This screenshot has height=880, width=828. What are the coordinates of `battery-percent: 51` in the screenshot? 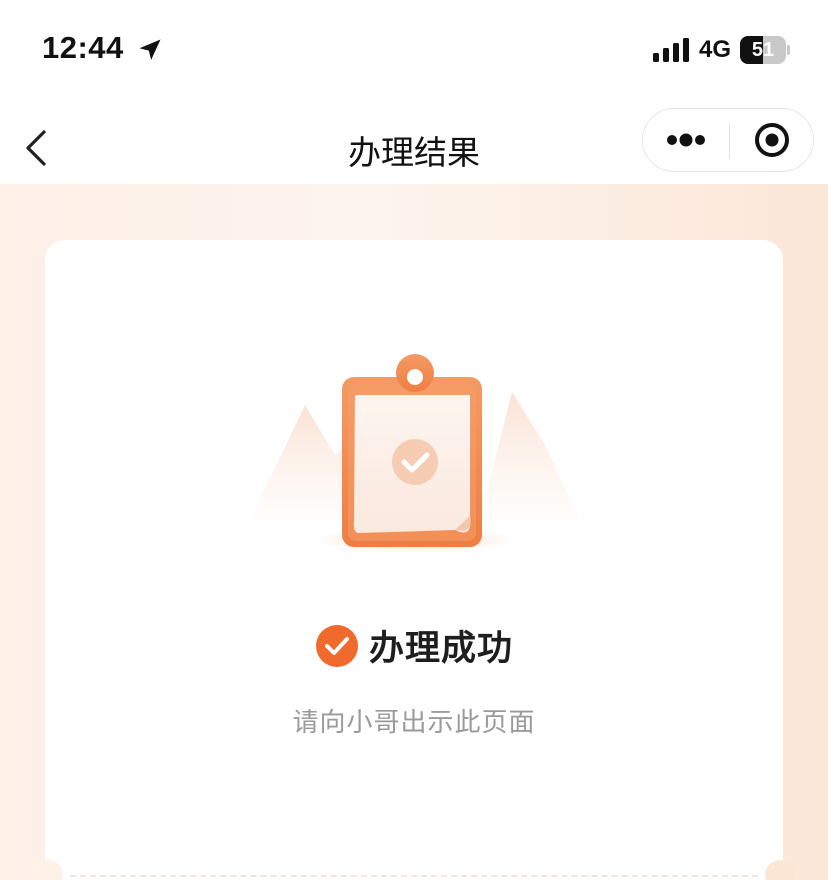 It's located at (763, 50).